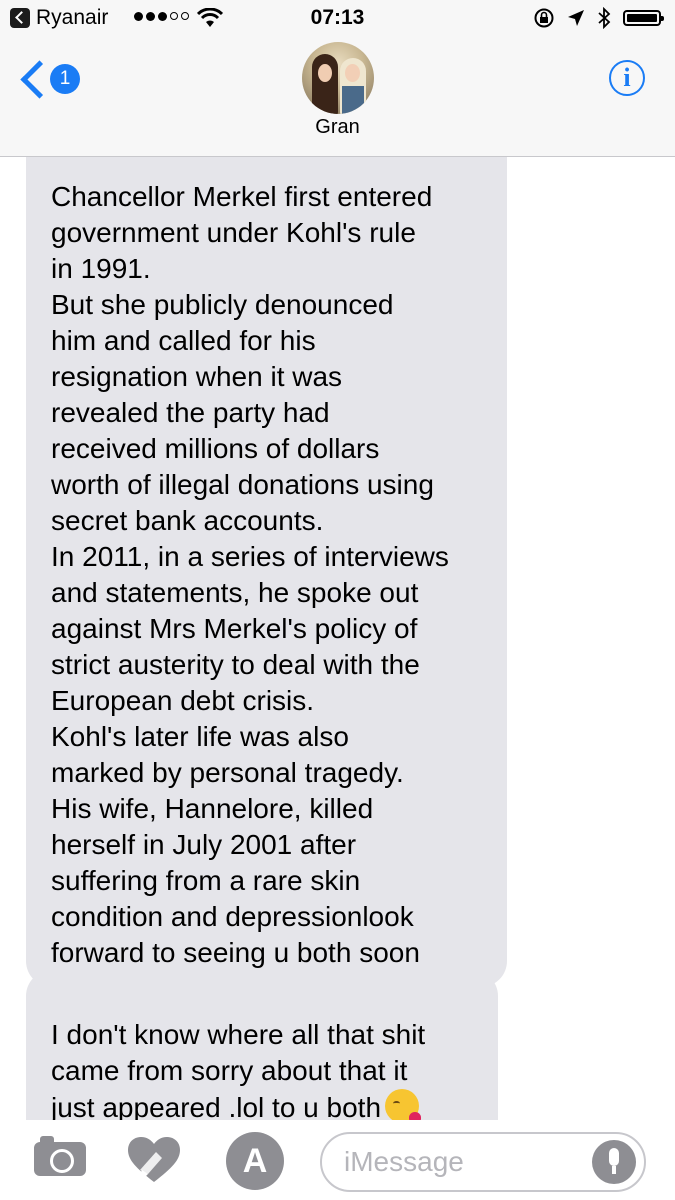 The width and height of the screenshot is (675, 1200). I want to click on back-button: 1, so click(53, 80).